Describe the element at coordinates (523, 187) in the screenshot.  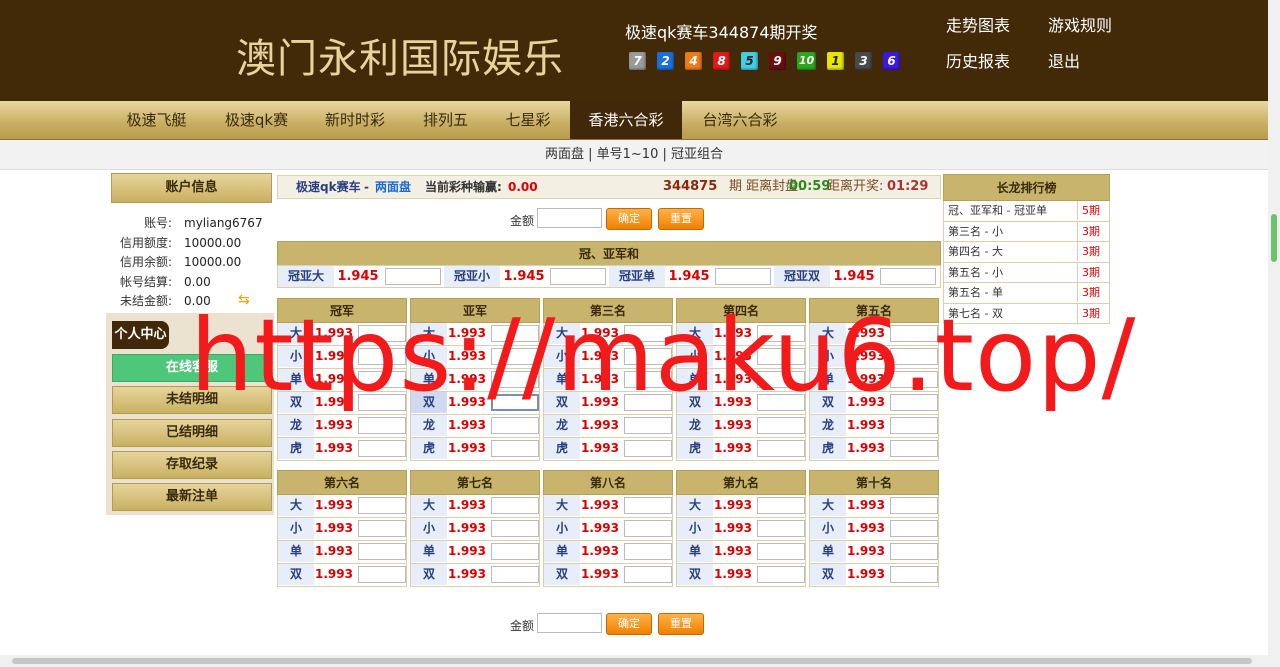
I see `profit-value: 0.00` at that location.